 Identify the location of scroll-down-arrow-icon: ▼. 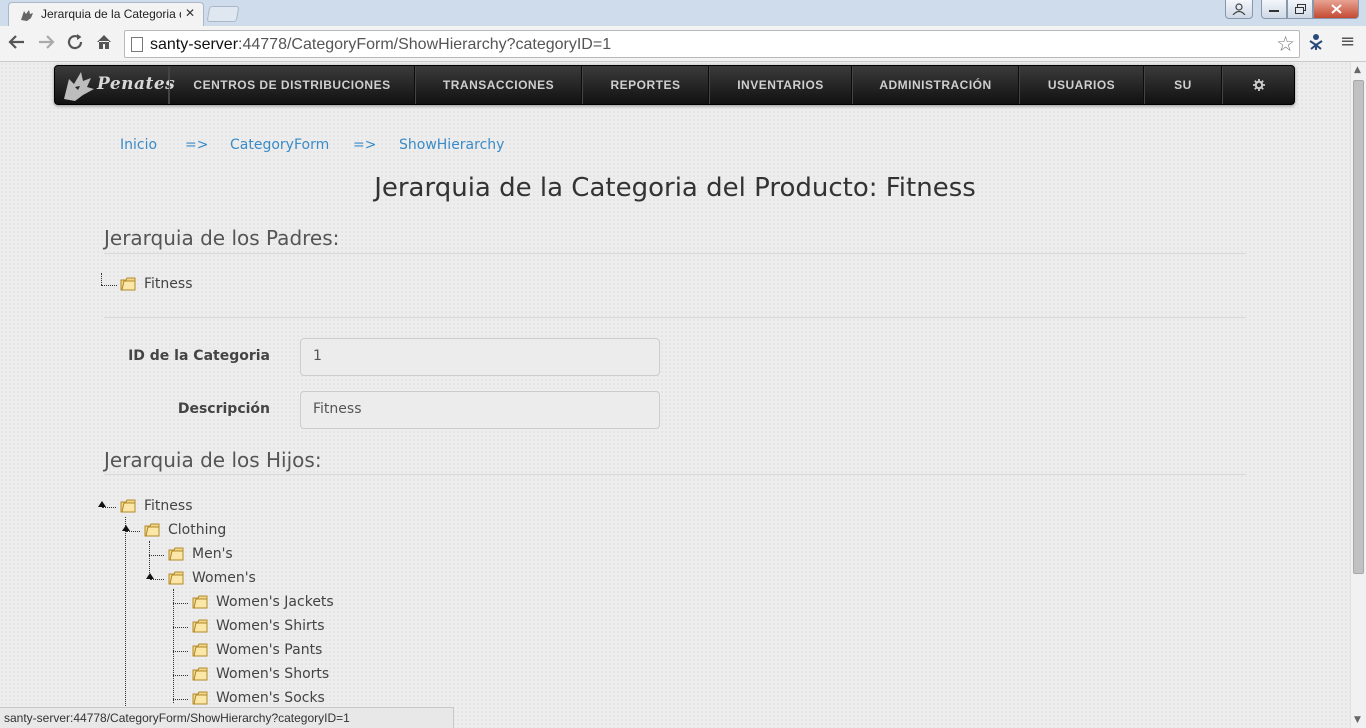
(1357, 720).